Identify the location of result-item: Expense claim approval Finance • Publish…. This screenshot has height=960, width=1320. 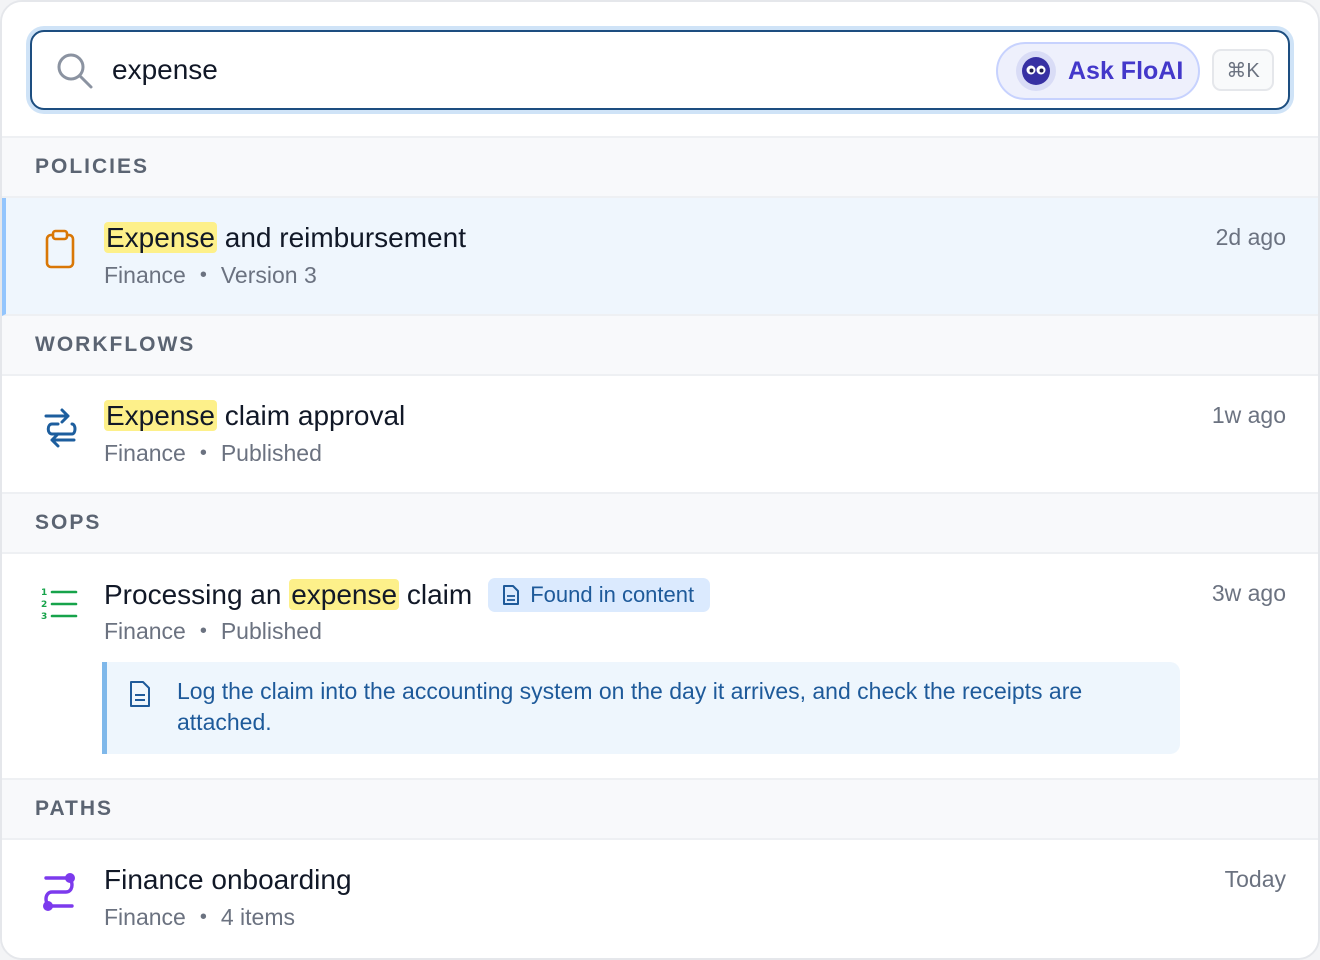
(660, 435).